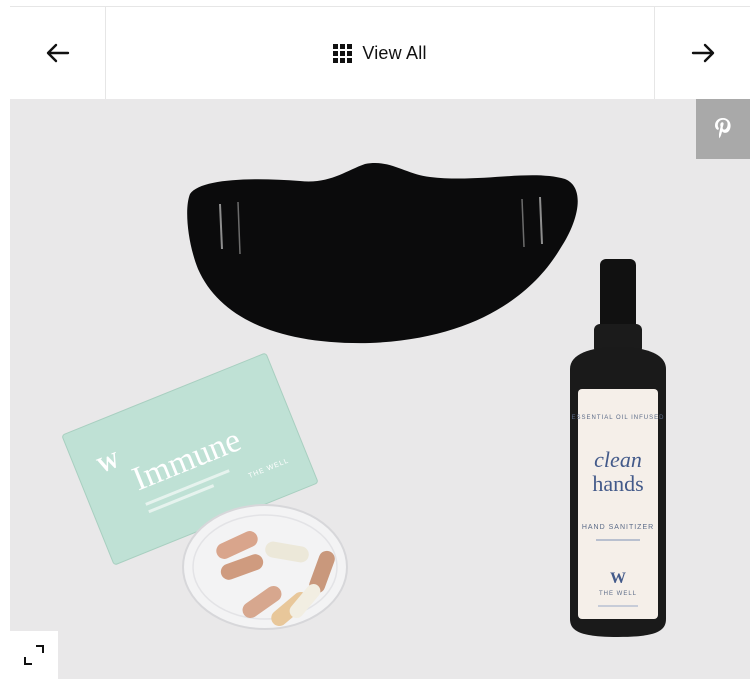 The height and width of the screenshot is (679, 750). What do you see at coordinates (343, 53) in the screenshot?
I see `grid-icon` at bounding box center [343, 53].